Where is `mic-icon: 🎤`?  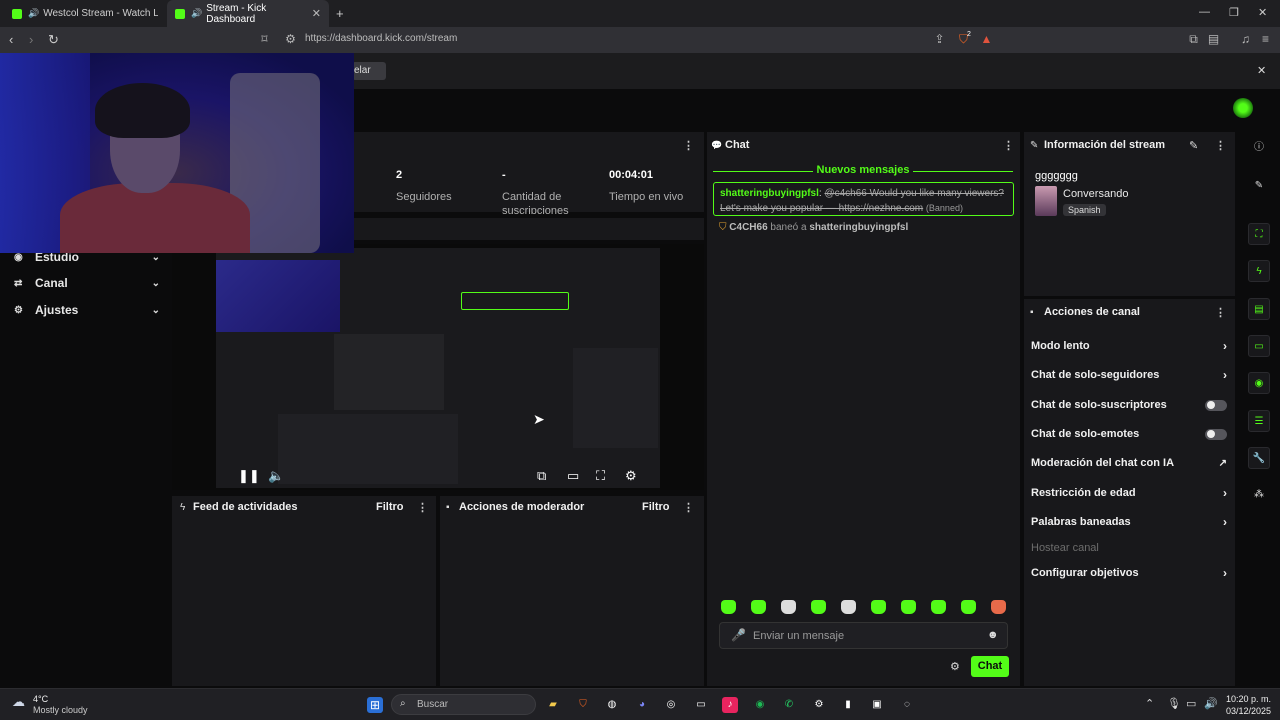
mic-icon: 🎤 is located at coordinates (738, 635).